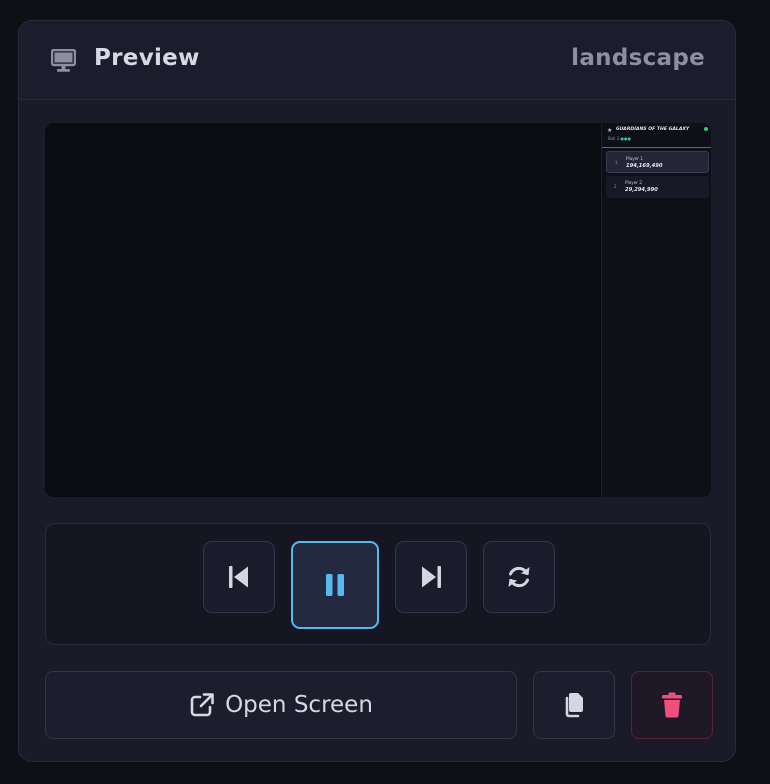  What do you see at coordinates (653, 129) in the screenshot?
I see `game-title: GUARDIANS OF THE GALAXY` at bounding box center [653, 129].